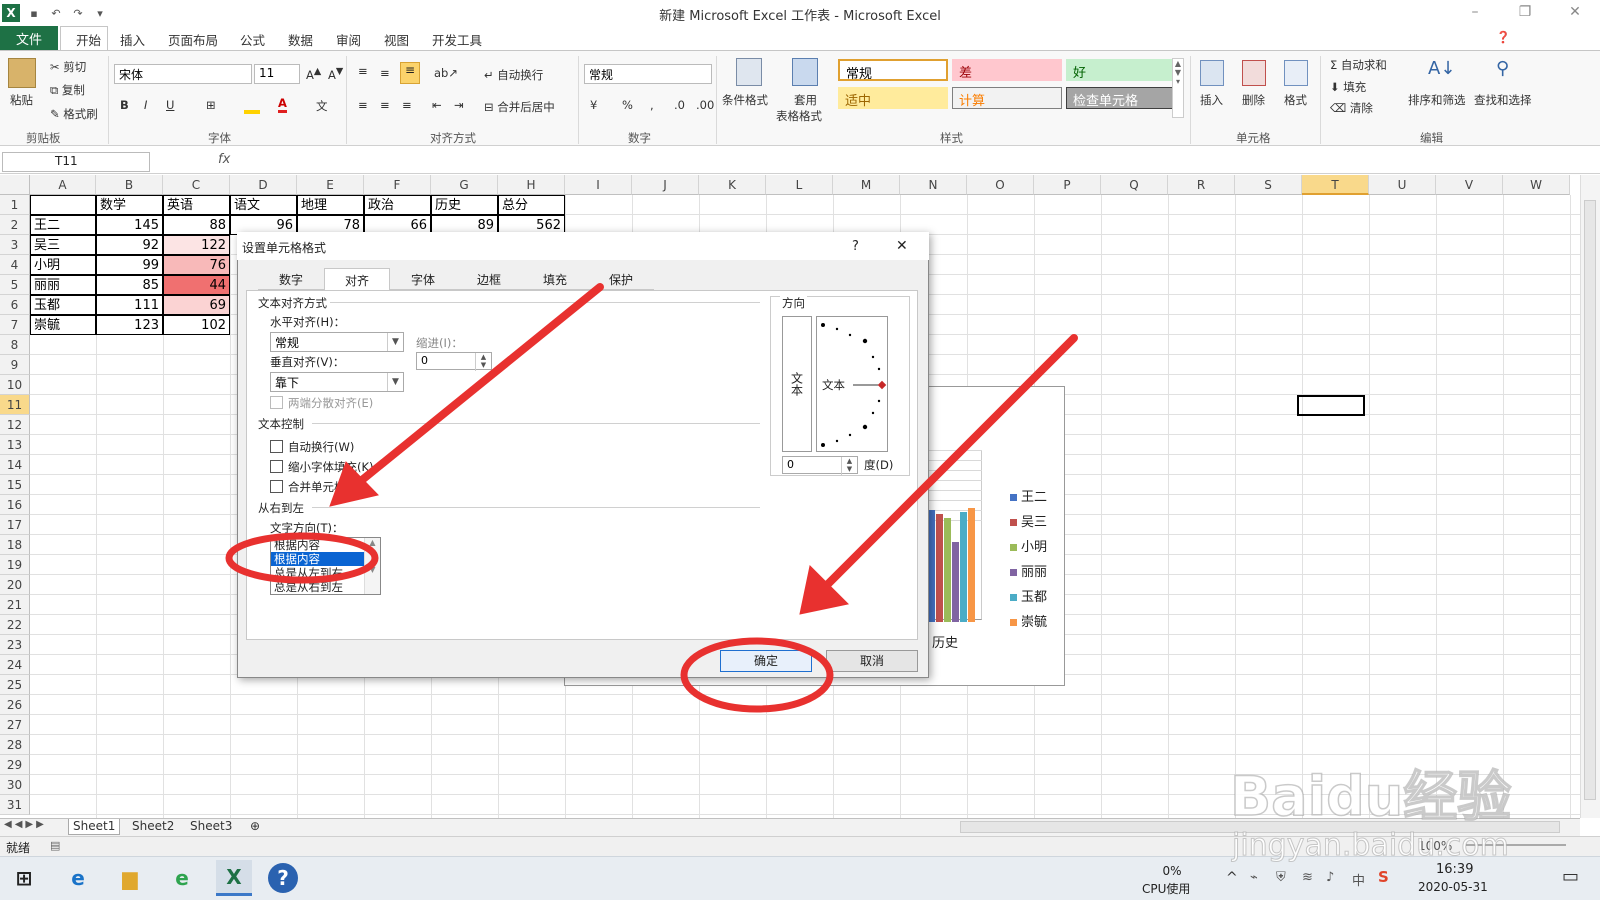  What do you see at coordinates (1370, 796) in the screenshot?
I see `watermark-brand: Baidu经验` at bounding box center [1370, 796].